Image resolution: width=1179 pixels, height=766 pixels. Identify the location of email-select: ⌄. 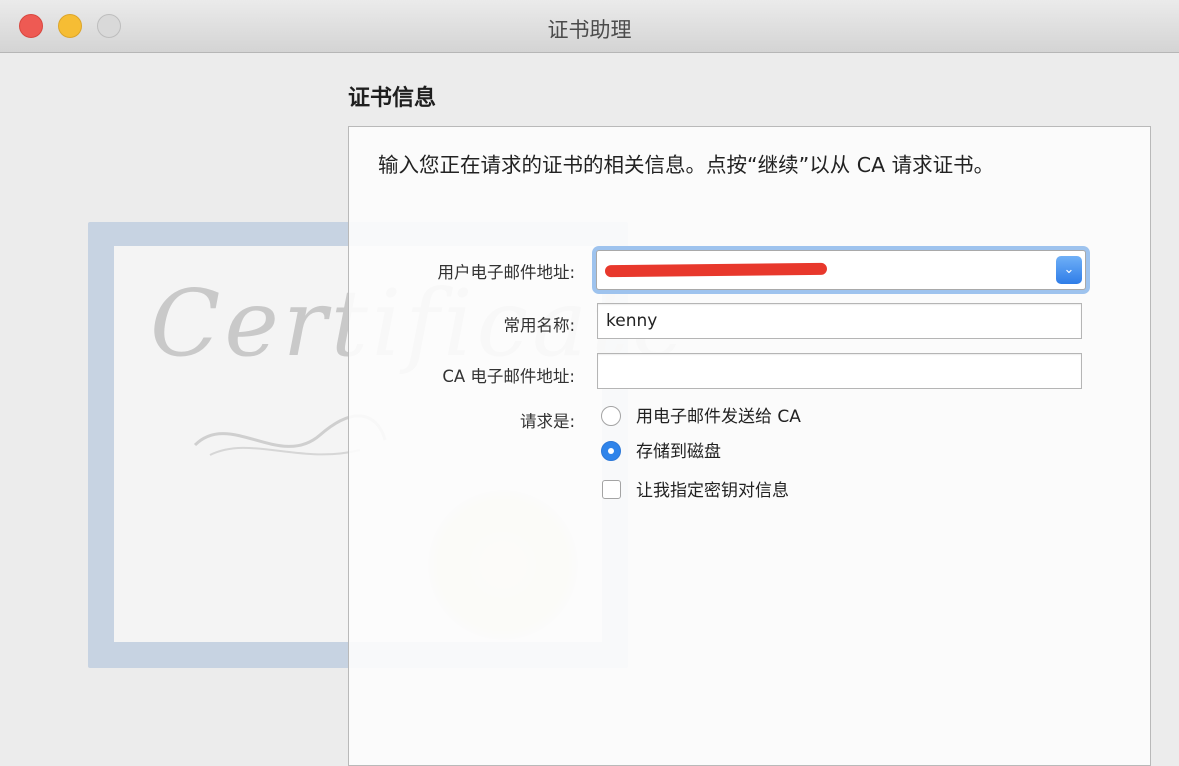
(841, 270).